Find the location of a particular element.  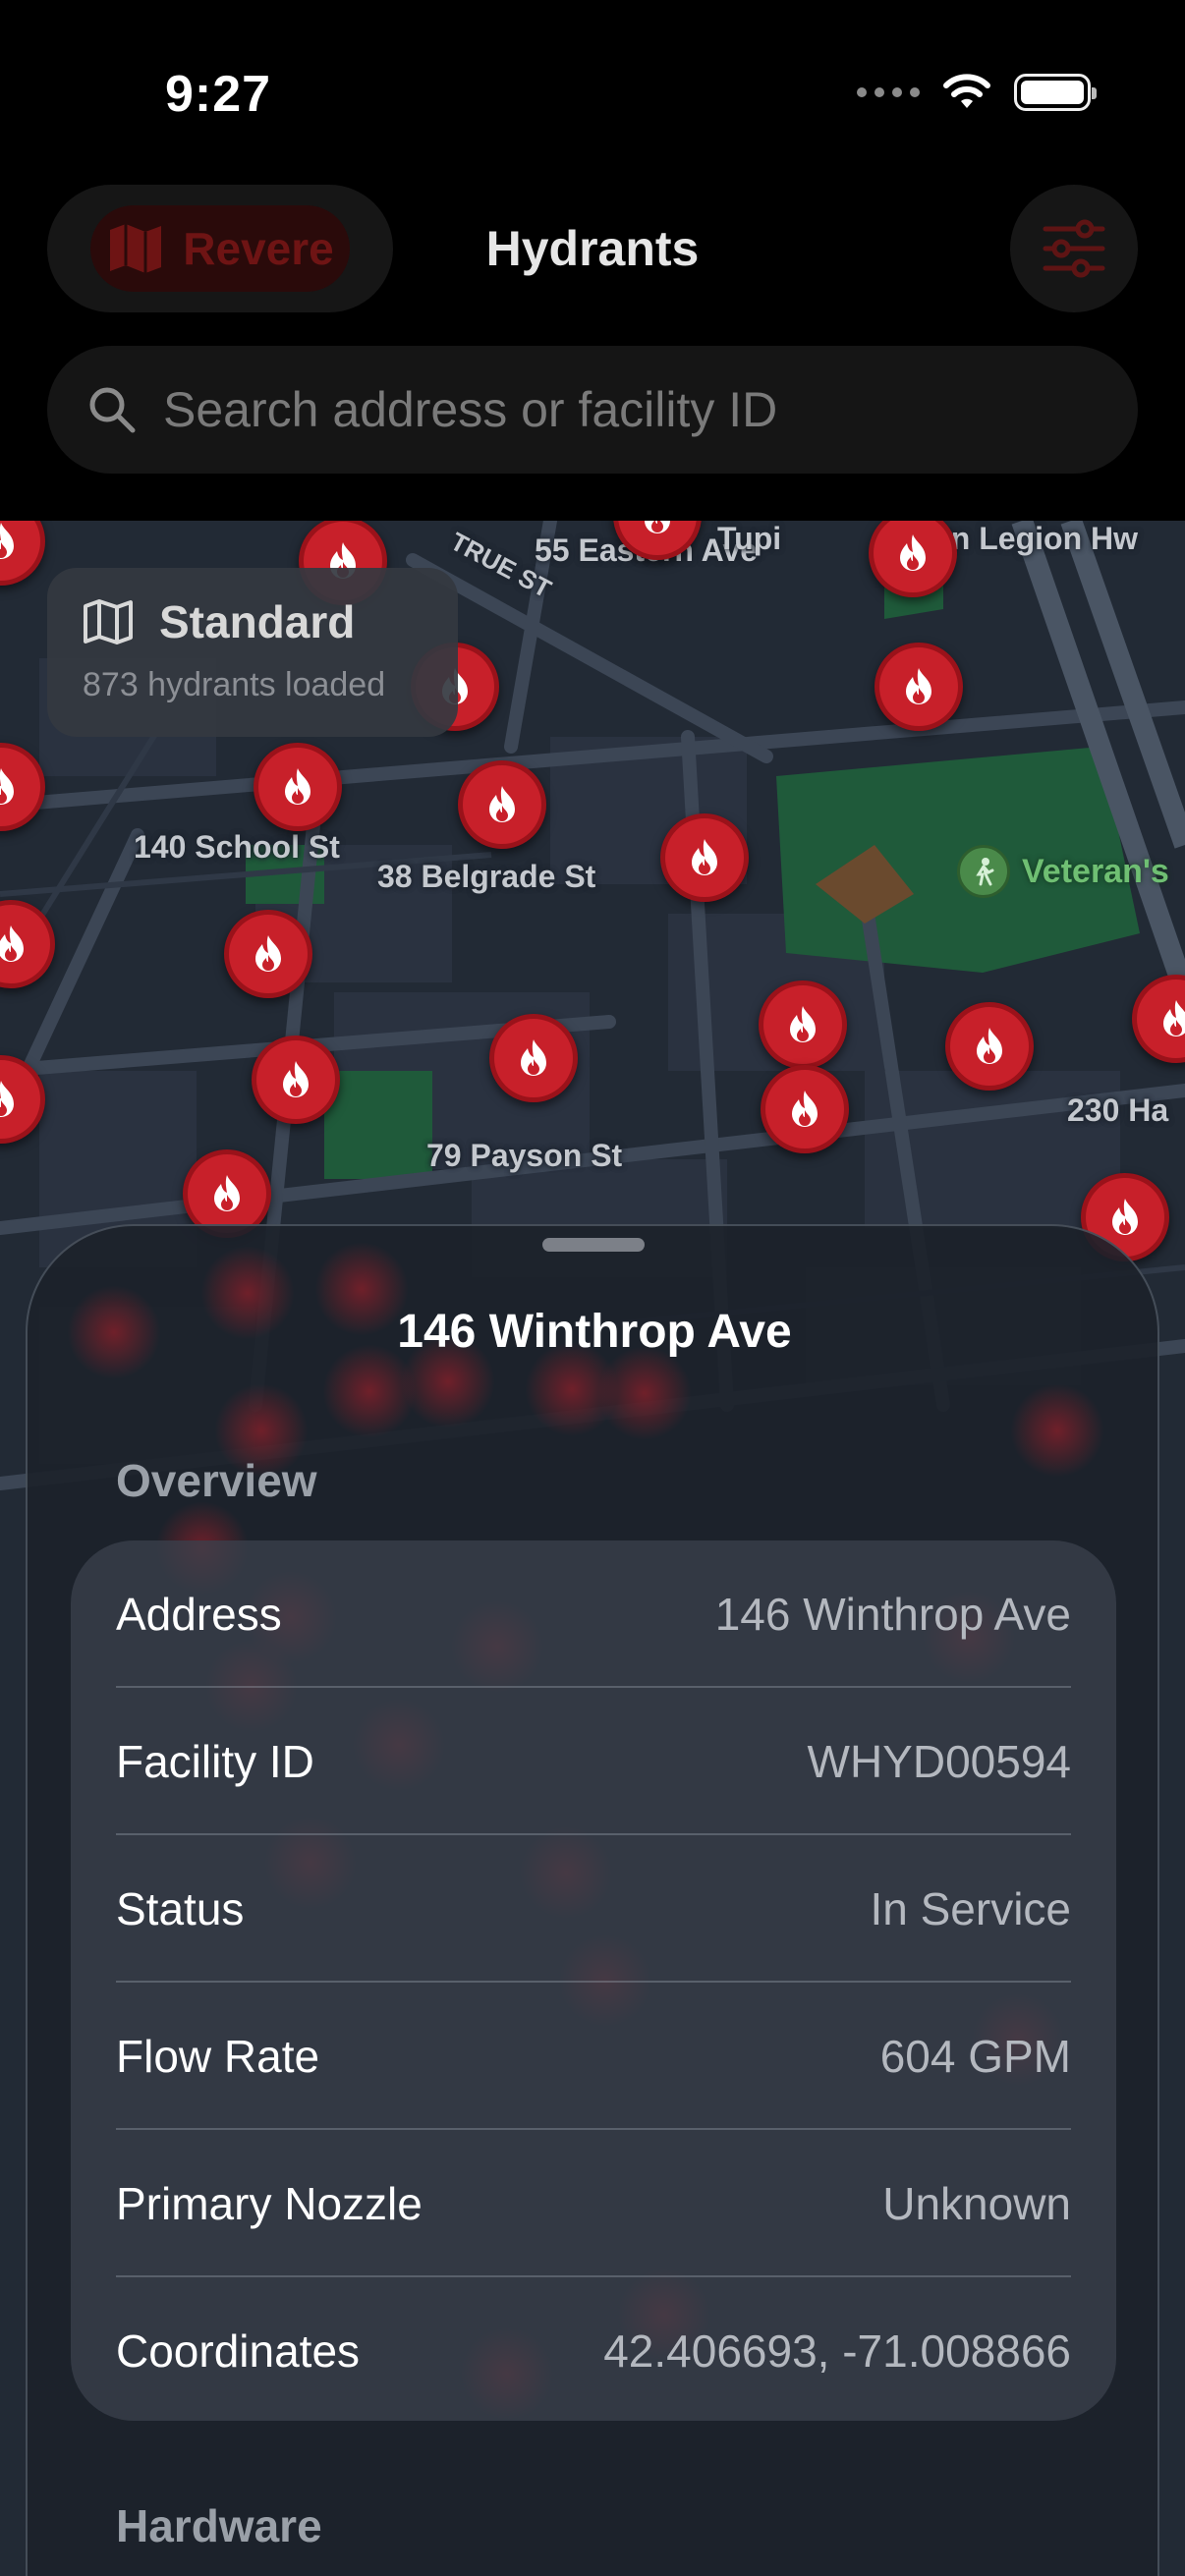

hardware-header: Hardware is located at coordinates (219, 2525).